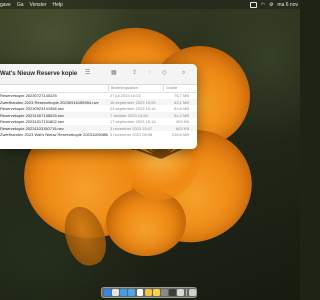 This screenshot has width=320, height=300. I want to click on file-name: Reservekopie 20230727140225, so click(28, 95).